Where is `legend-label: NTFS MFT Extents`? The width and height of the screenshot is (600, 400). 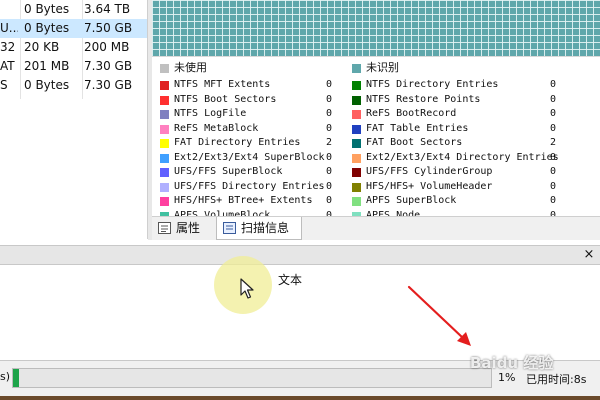
legend-label: NTFS MFT Extents is located at coordinates (222, 84).